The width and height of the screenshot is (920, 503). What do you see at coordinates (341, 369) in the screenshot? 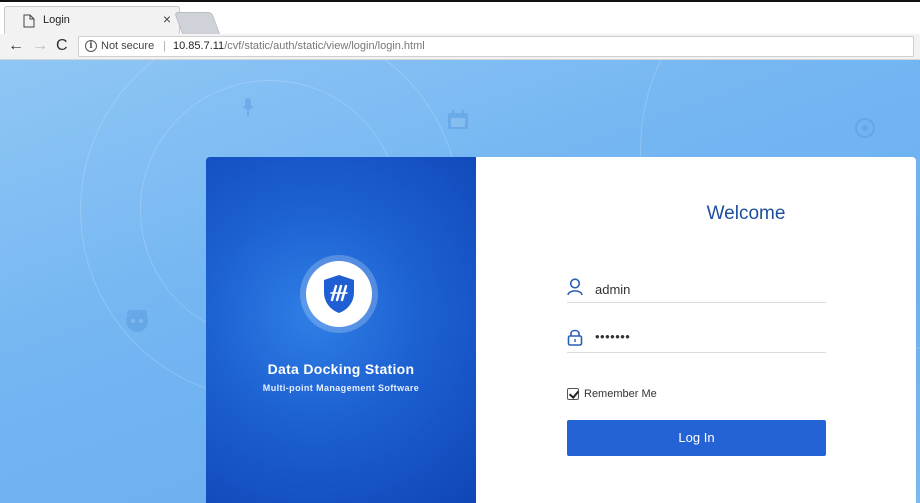
I see `brand-title: Data Docking Station` at bounding box center [341, 369].